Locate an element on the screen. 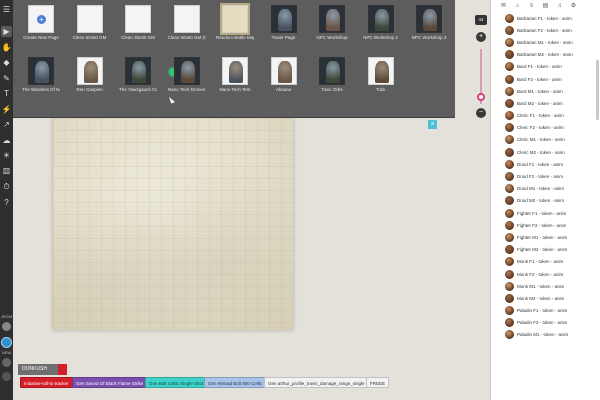  page-thumbnail: Clean 30x30 GM is located at coordinates (138, 22).